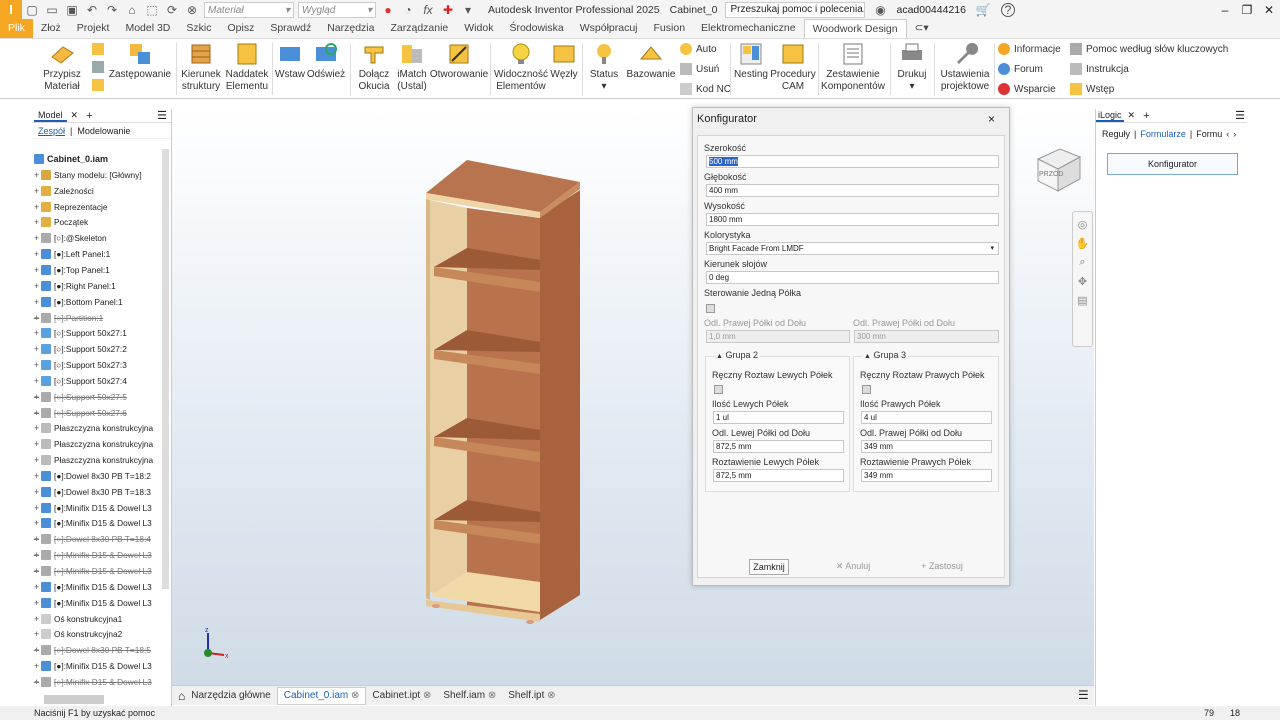 The width and height of the screenshot is (1280, 720). Describe the element at coordinates (922, 28) in the screenshot. I see `tab-overflow-icon: ⊂▾` at that location.